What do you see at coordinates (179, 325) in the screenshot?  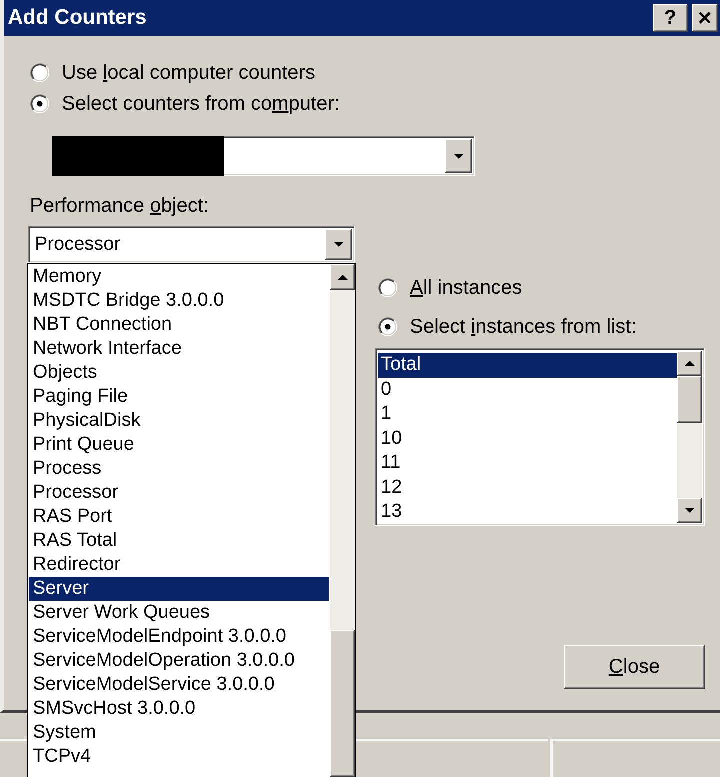 I see `dropdown-item: NBT Connection` at bounding box center [179, 325].